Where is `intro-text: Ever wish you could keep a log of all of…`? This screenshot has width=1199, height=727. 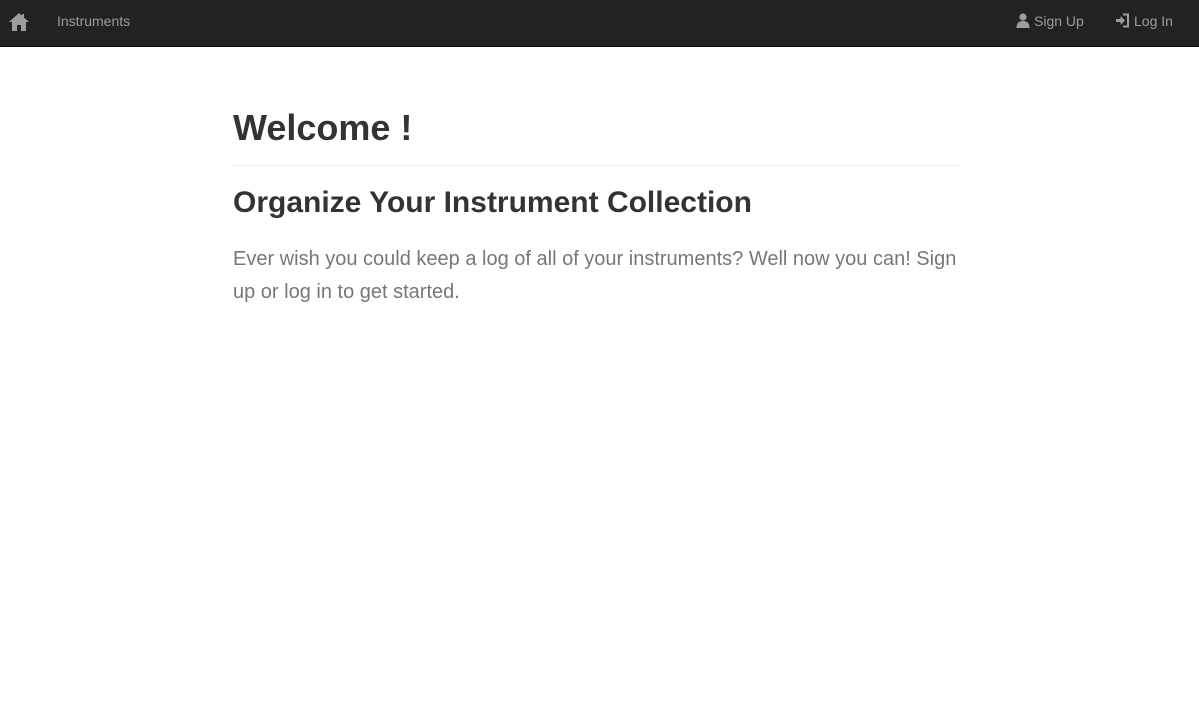
intro-text: Ever wish you could keep a log of all of… is located at coordinates (595, 275).